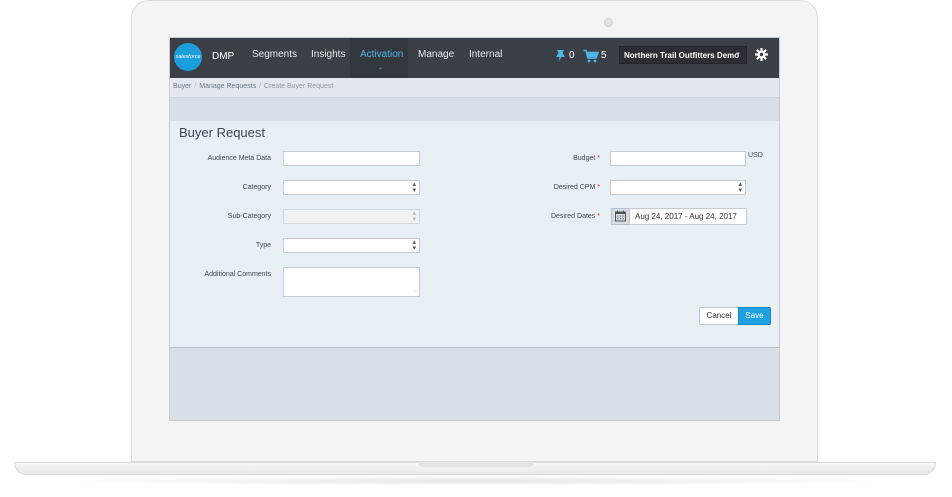  What do you see at coordinates (485, 54) in the screenshot?
I see `nav-internal: Internal` at bounding box center [485, 54].